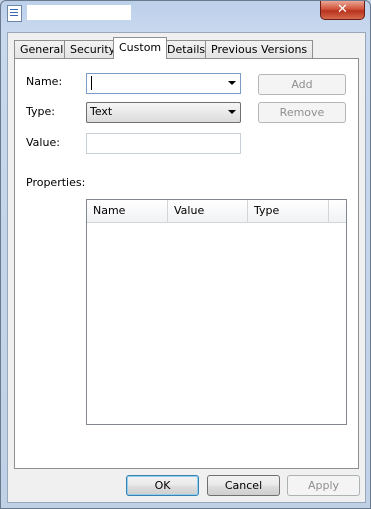 The width and height of the screenshot is (371, 509). Describe the element at coordinates (42, 49) in the screenshot. I see `tab-general: General` at that location.